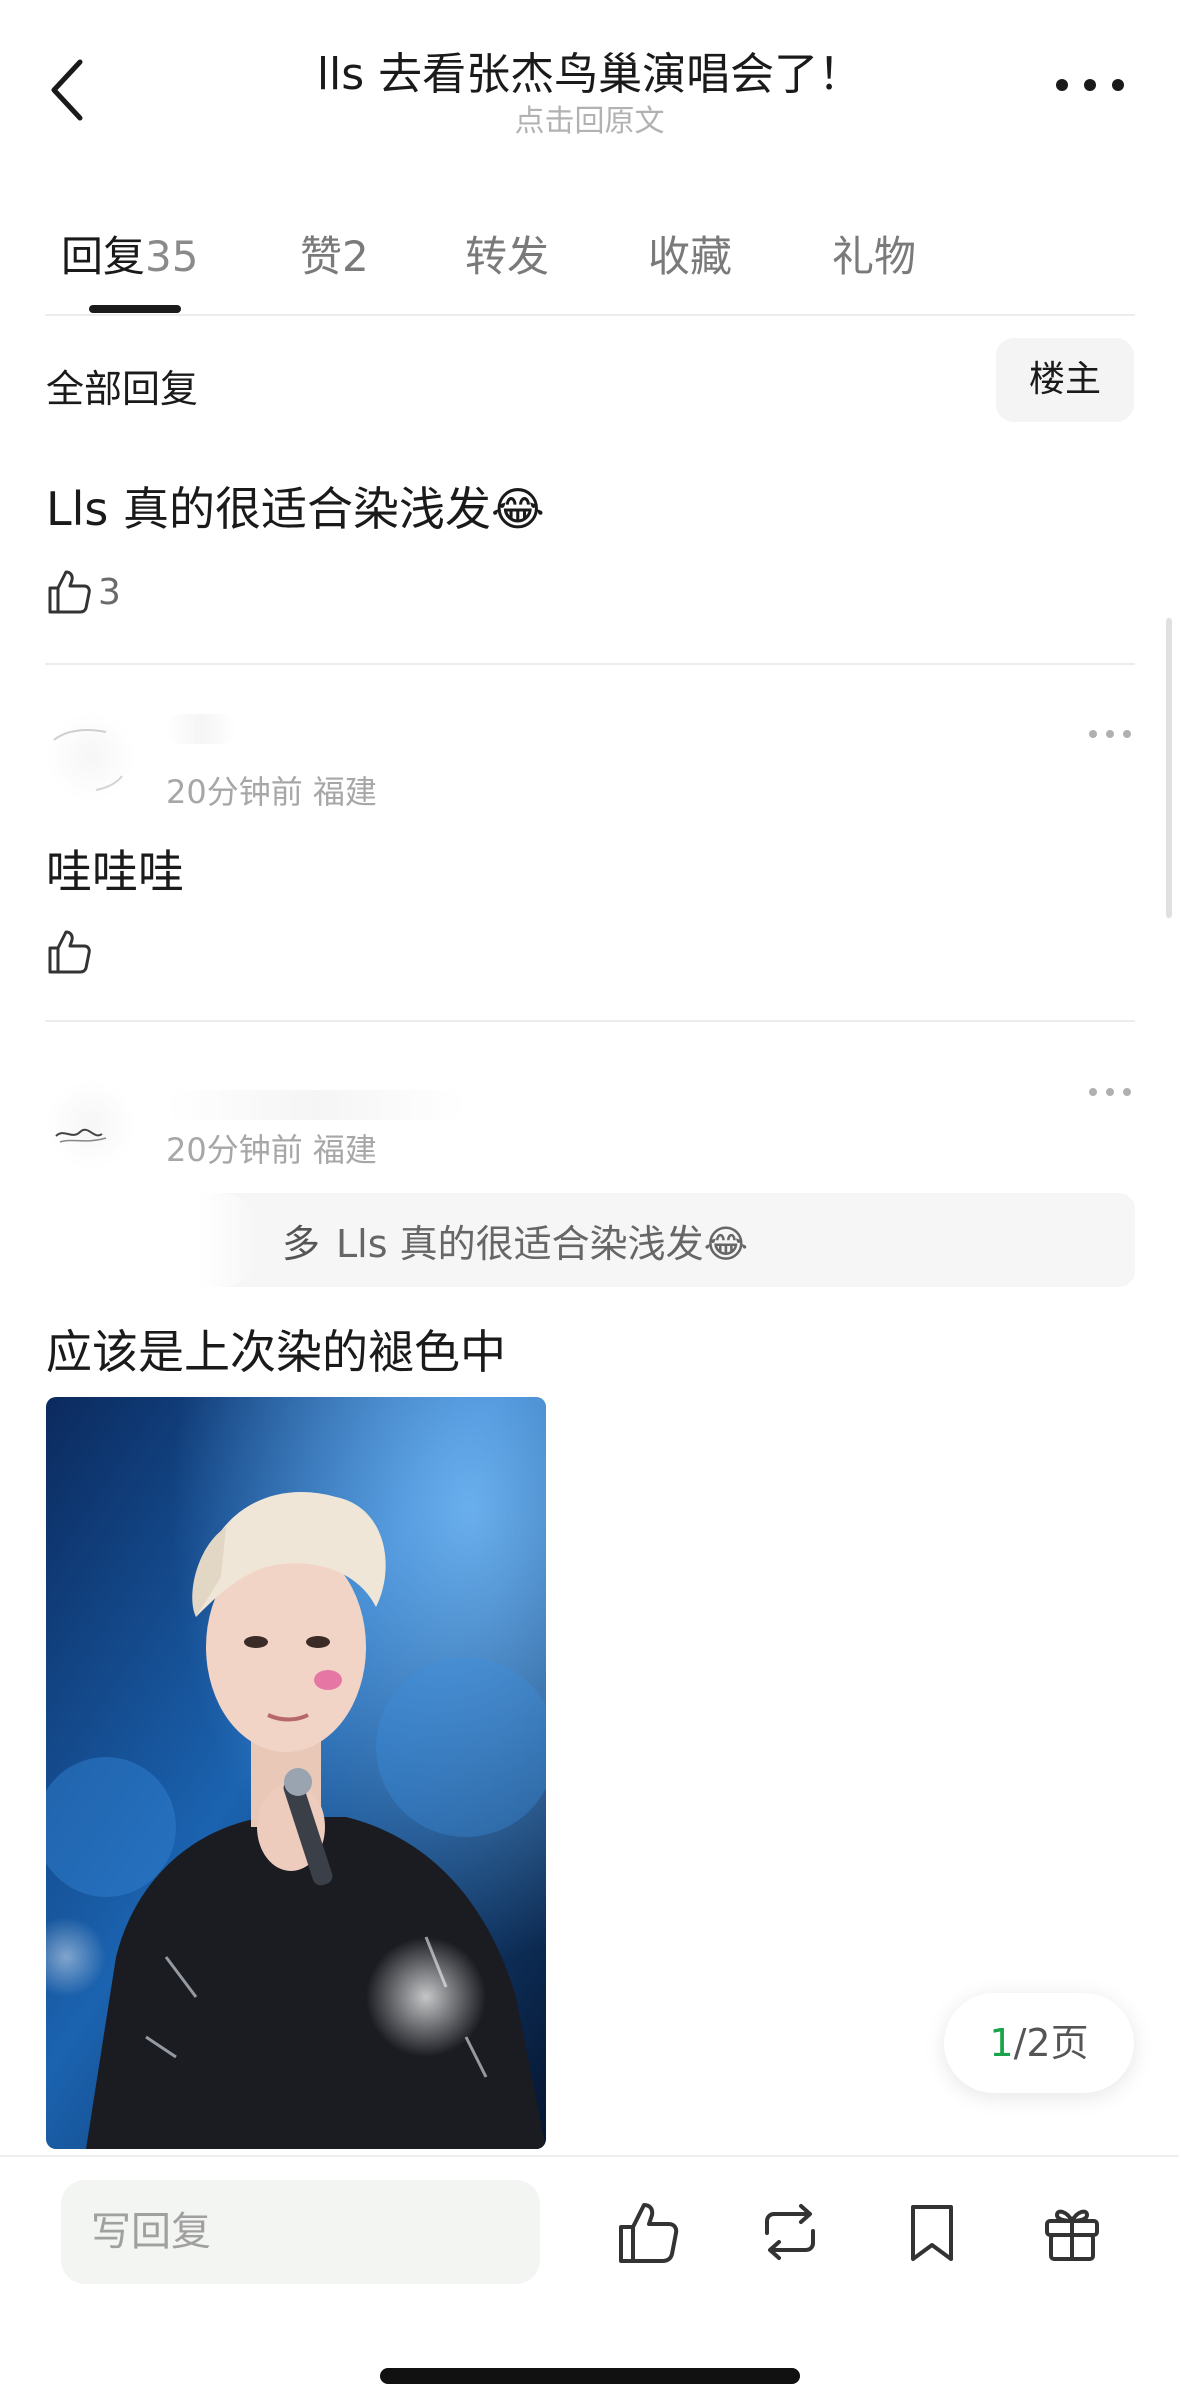  I want to click on concert-photo-image, so click(296, 1773).